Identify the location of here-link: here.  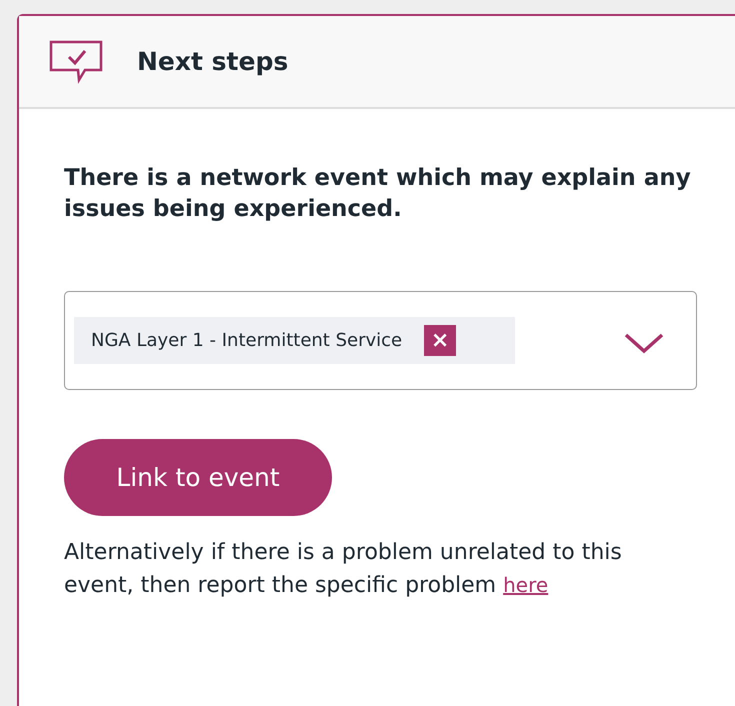
(525, 585).